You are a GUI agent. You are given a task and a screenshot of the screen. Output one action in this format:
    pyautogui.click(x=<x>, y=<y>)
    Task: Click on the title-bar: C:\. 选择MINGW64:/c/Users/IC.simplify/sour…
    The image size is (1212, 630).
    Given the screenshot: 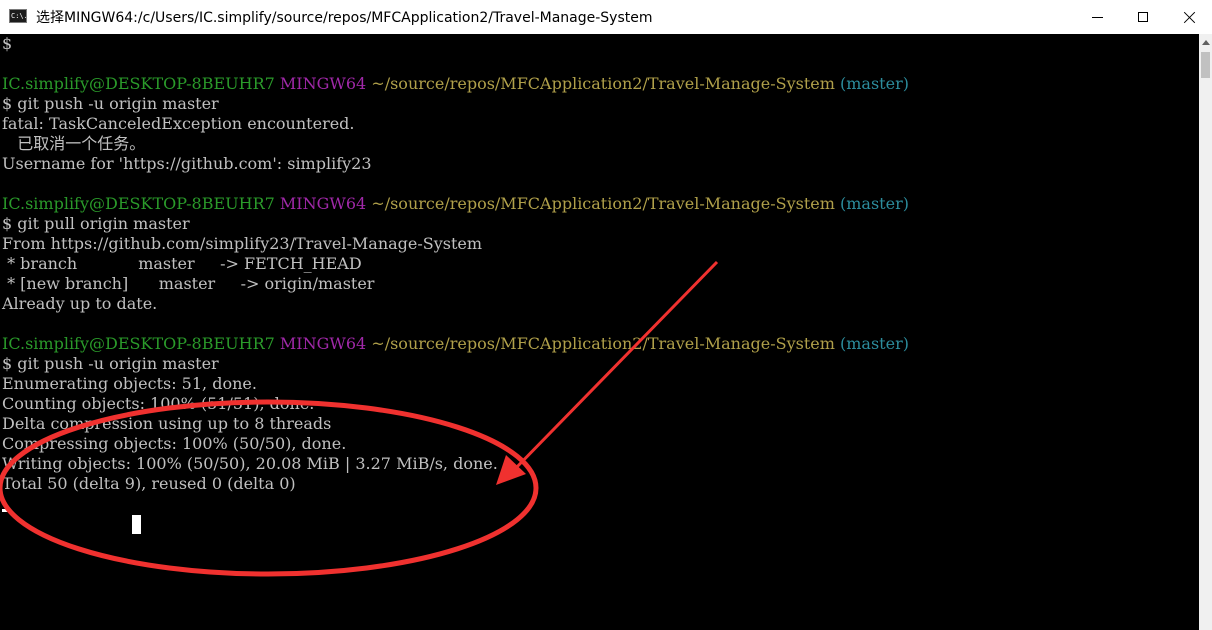 What is the action you would take?
    pyautogui.click(x=606, y=17)
    